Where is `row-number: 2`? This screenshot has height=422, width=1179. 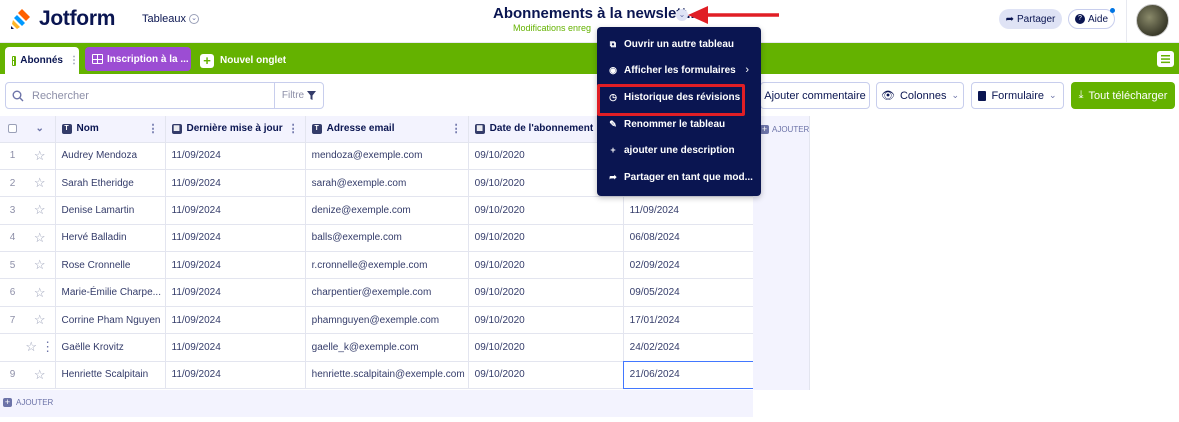 row-number: 2 is located at coordinates (12, 183).